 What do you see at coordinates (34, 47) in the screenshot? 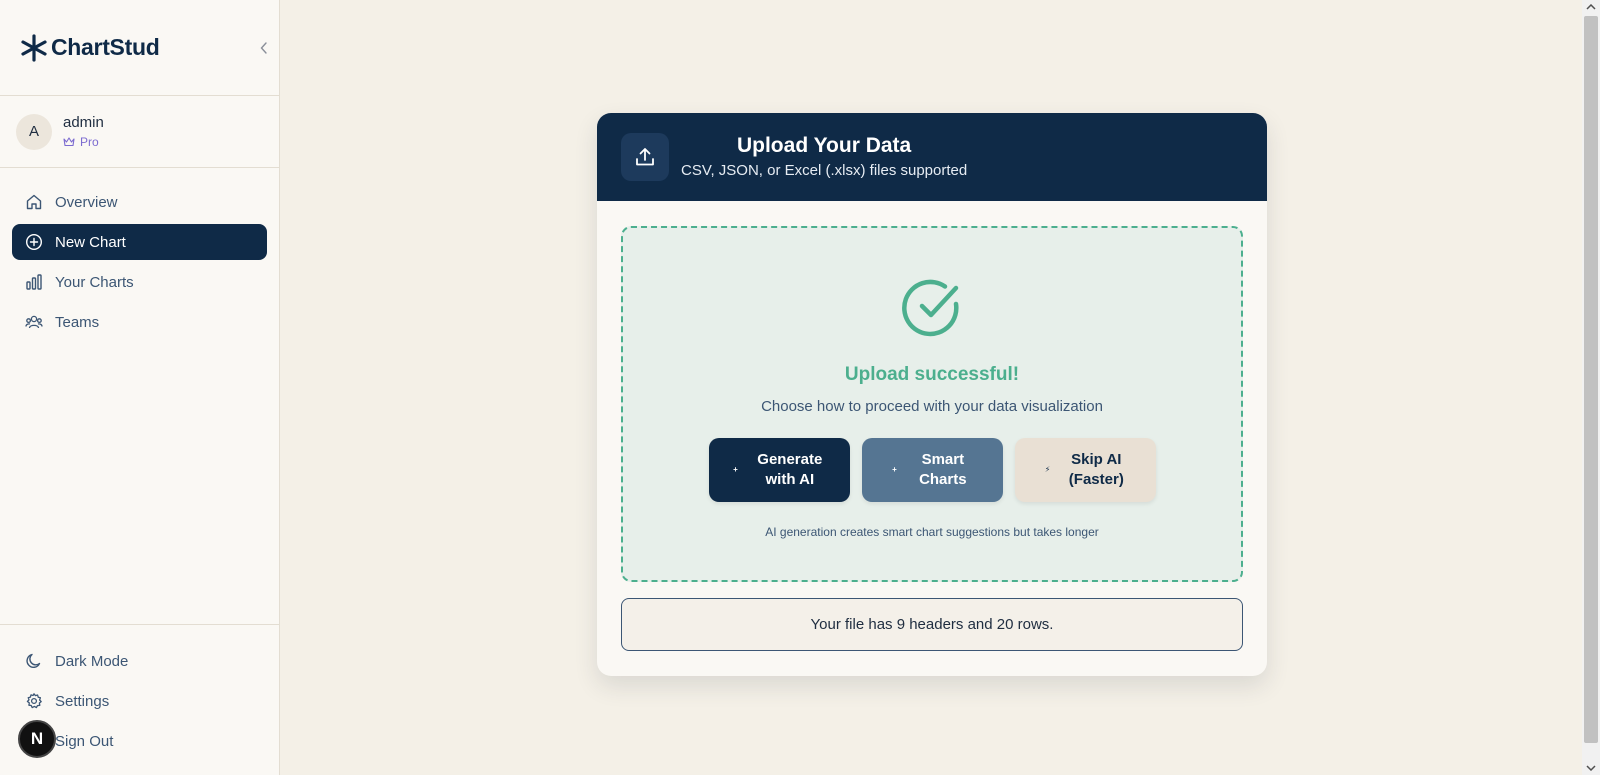
I see `asterisk-logo-icon` at bounding box center [34, 47].